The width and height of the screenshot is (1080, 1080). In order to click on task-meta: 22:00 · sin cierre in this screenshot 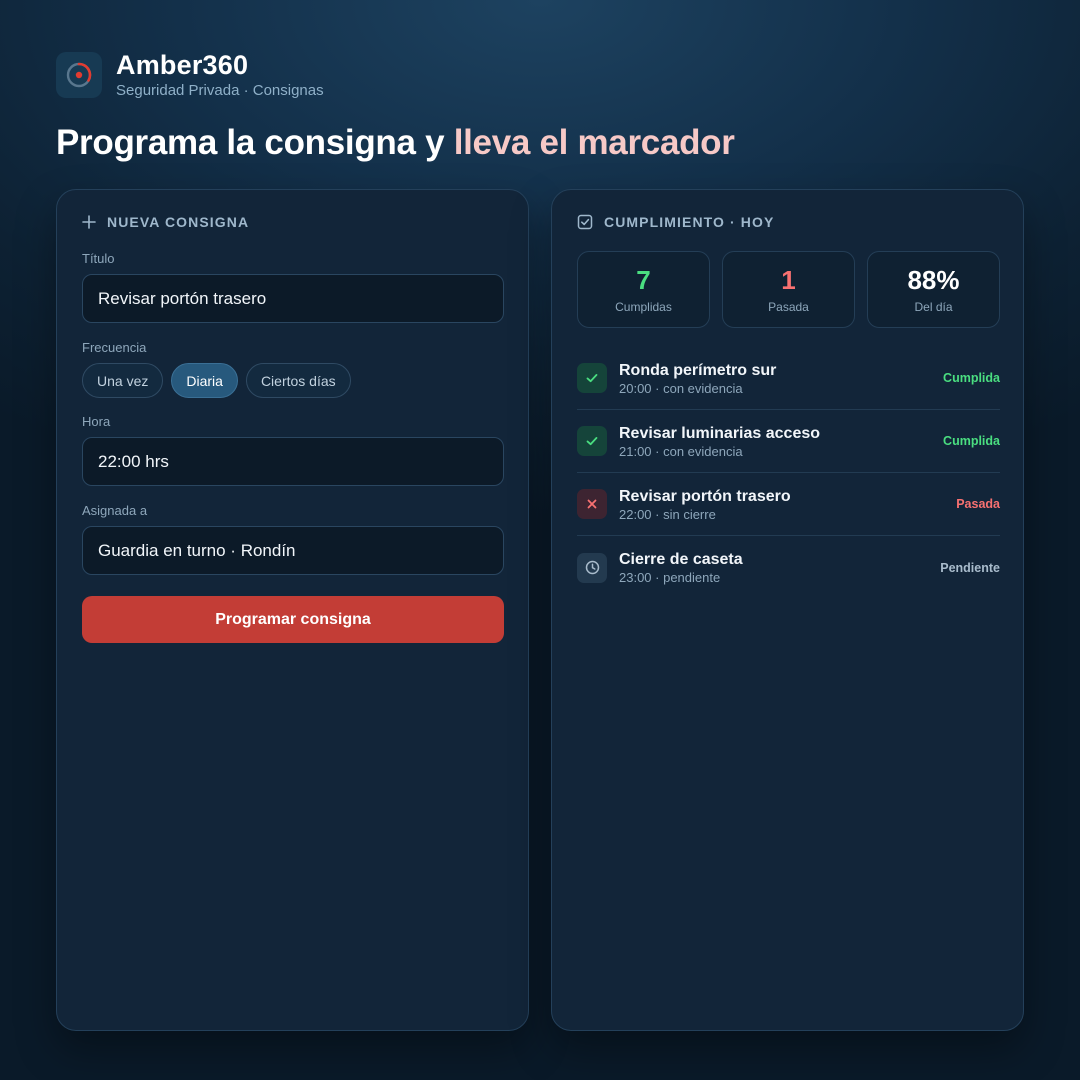, I will do `click(667, 514)`.